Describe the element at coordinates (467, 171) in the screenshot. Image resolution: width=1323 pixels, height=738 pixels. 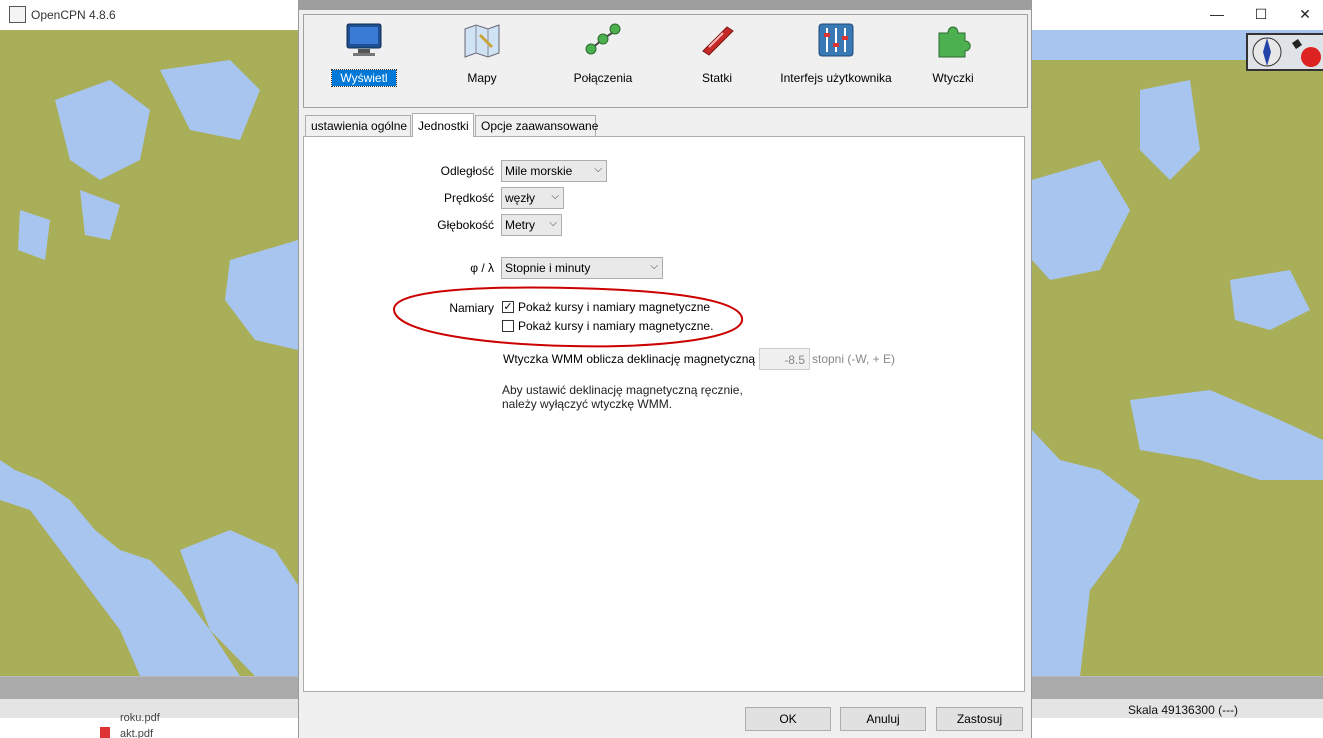
I see `distance-label: Odległość` at that location.